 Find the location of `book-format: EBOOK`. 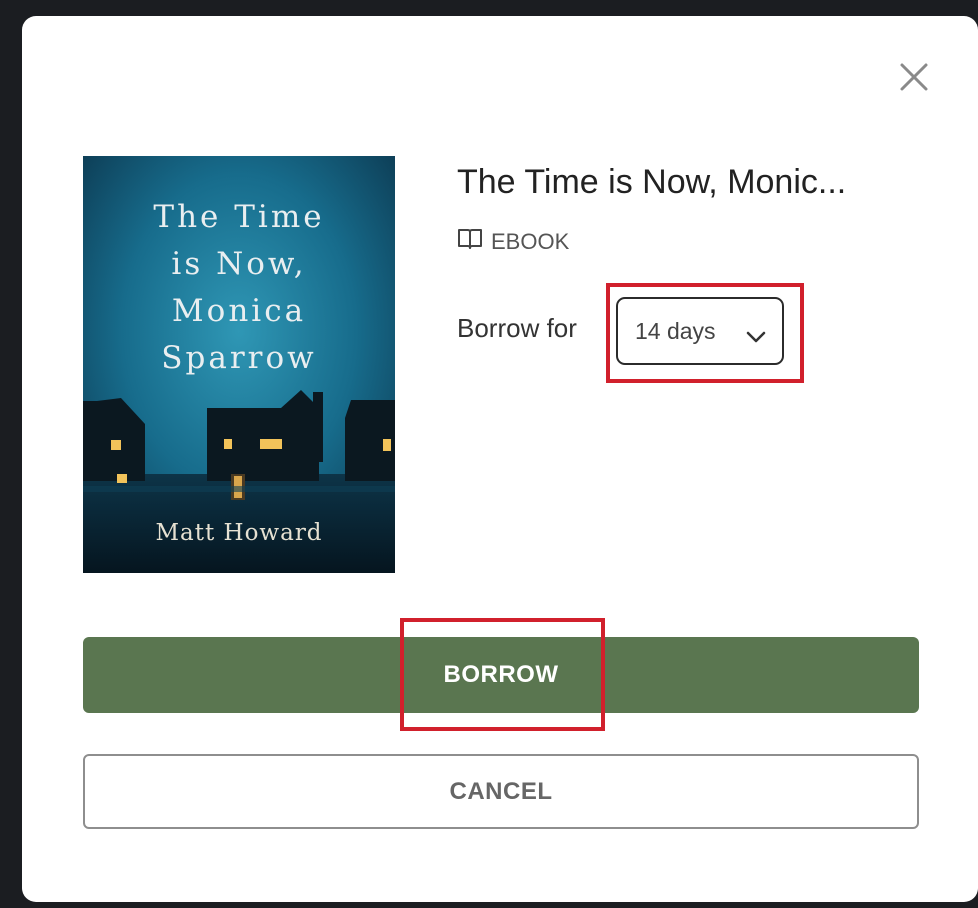

book-format: EBOOK is located at coordinates (513, 242).